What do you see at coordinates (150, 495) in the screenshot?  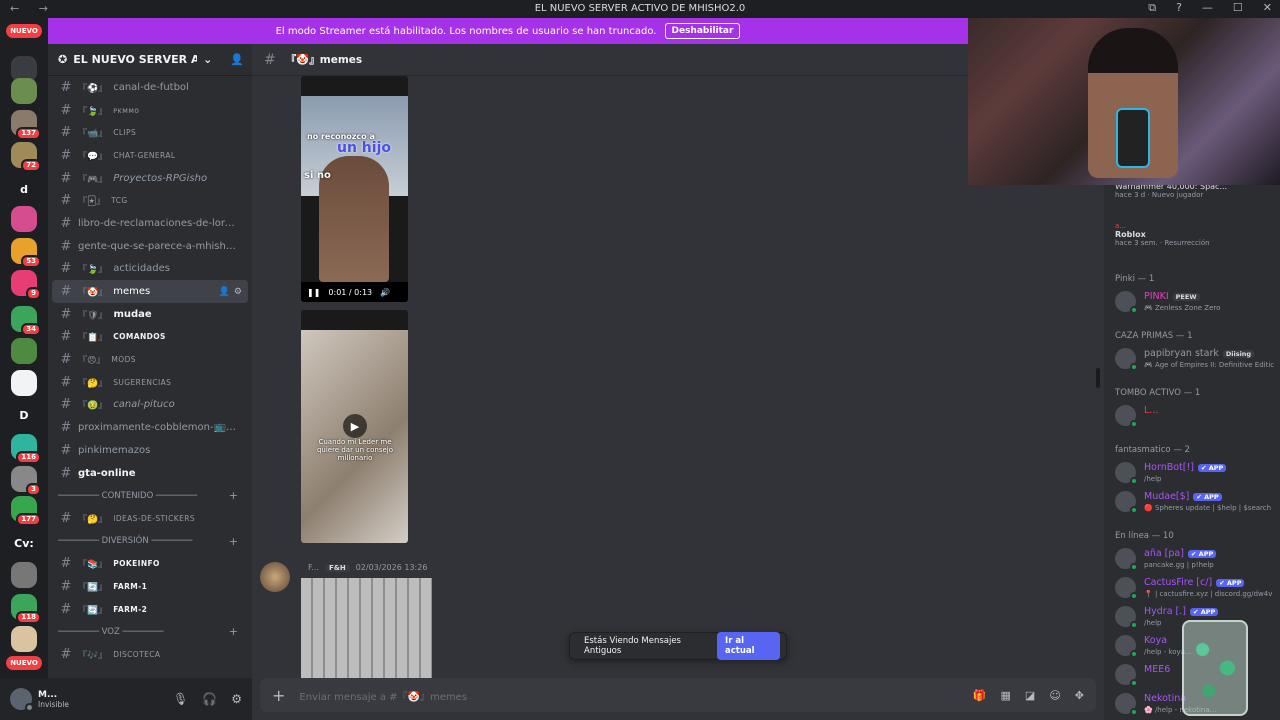 I see `channel-category: ──────── CONTENIDO ──────── +` at bounding box center [150, 495].